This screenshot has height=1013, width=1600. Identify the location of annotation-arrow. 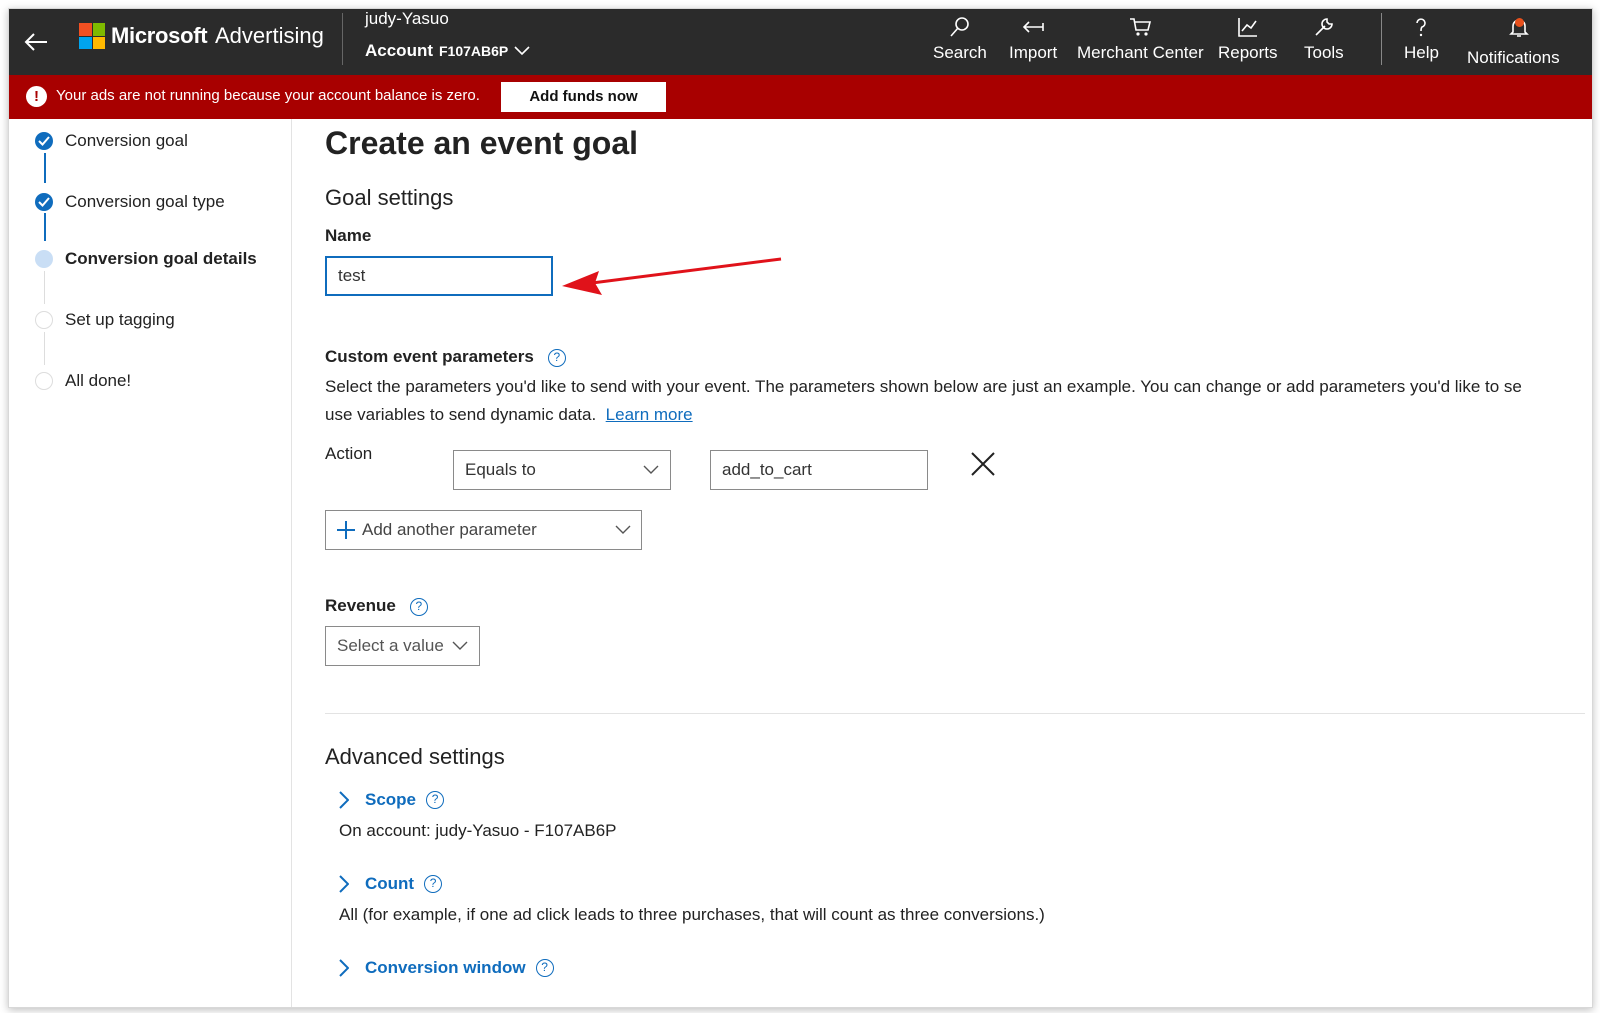
(672, 276).